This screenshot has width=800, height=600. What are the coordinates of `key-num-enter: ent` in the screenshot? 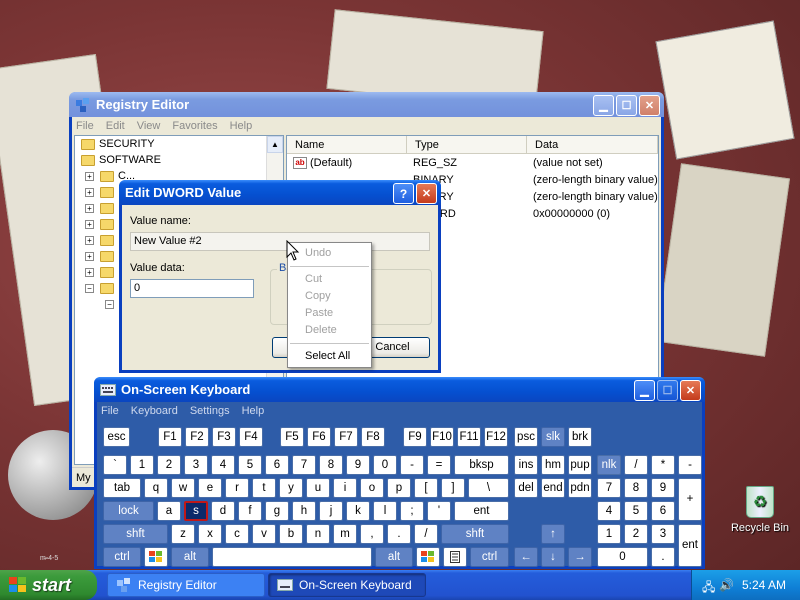 It's located at (690, 545).